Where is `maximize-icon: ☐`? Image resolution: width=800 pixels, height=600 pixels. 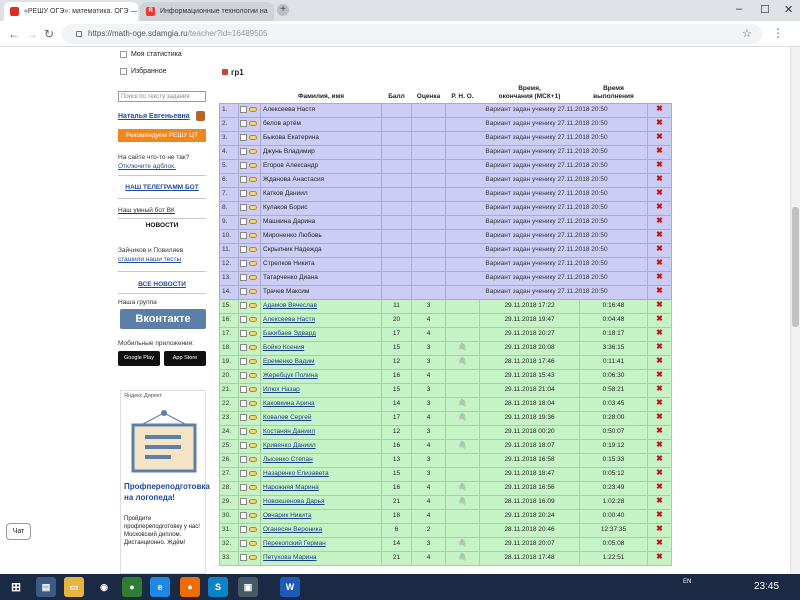
maximize-icon: ☐ is located at coordinates (765, 9).